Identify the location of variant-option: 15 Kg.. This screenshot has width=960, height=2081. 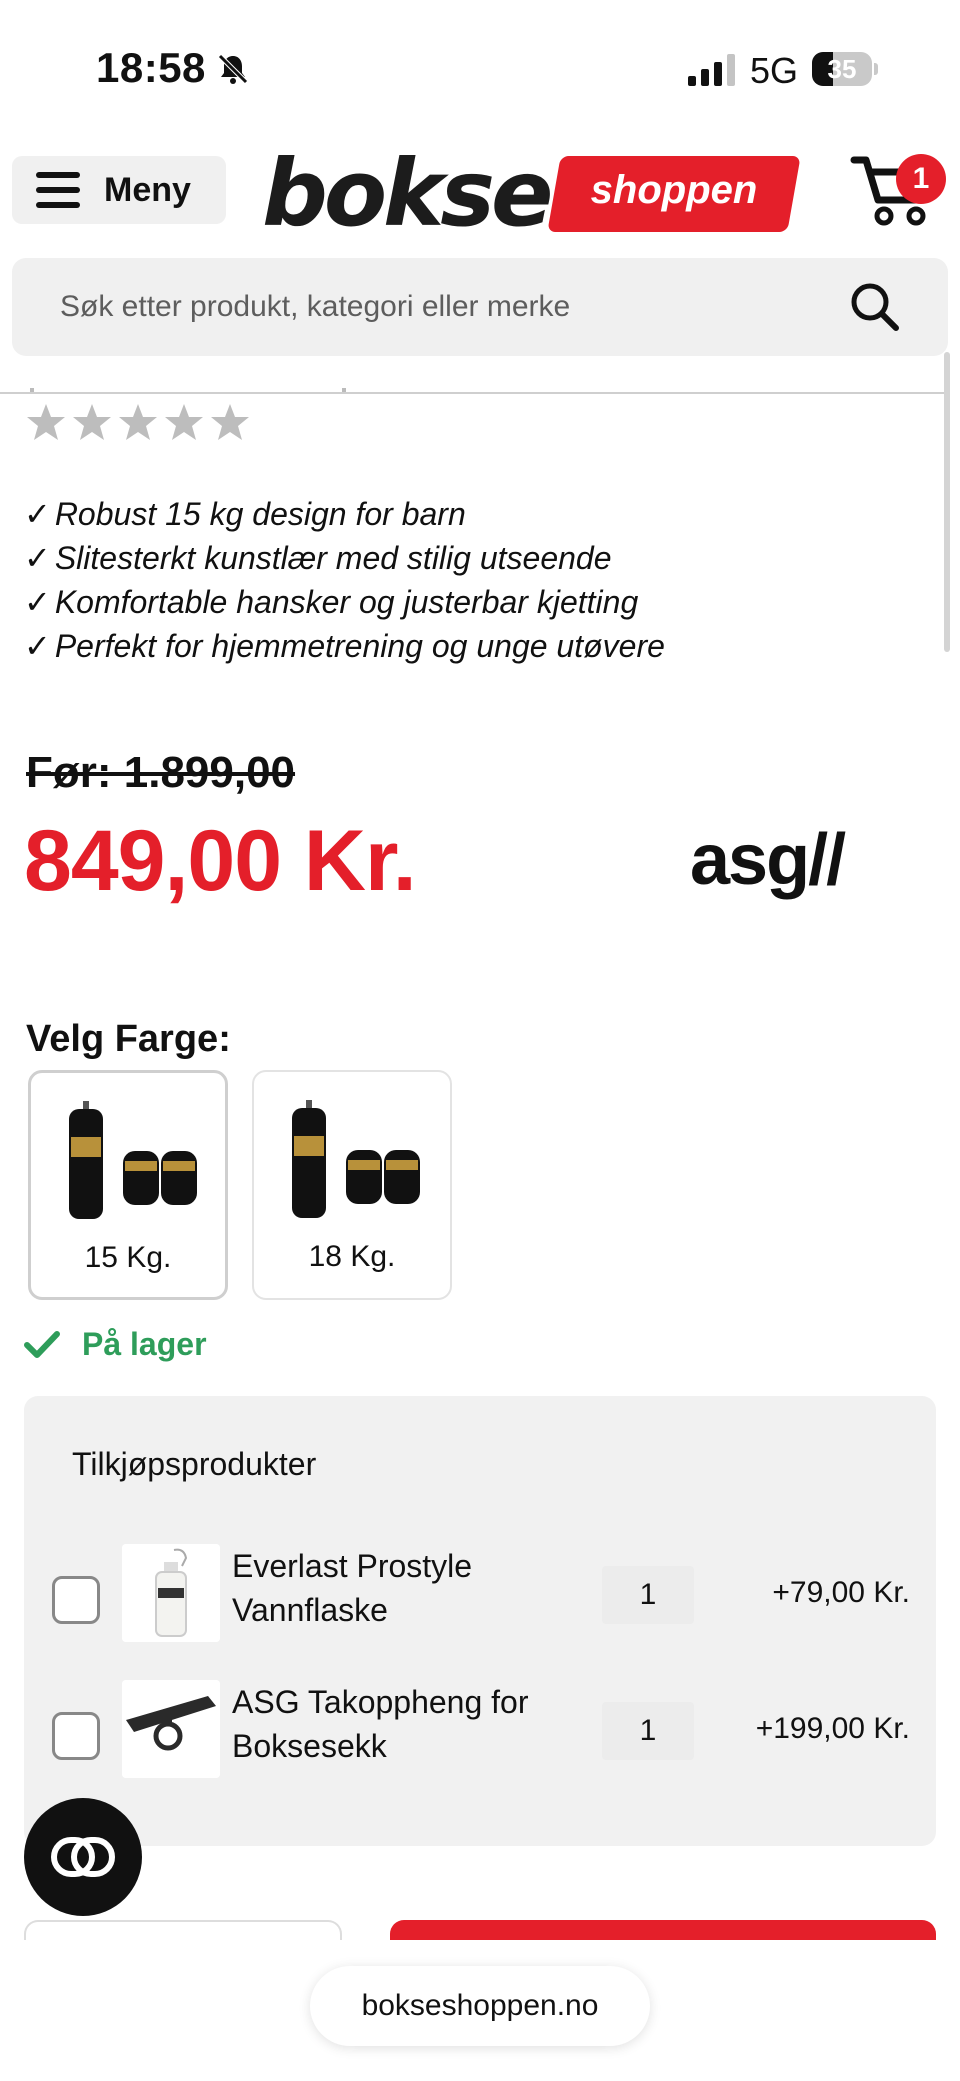
(128, 1185).